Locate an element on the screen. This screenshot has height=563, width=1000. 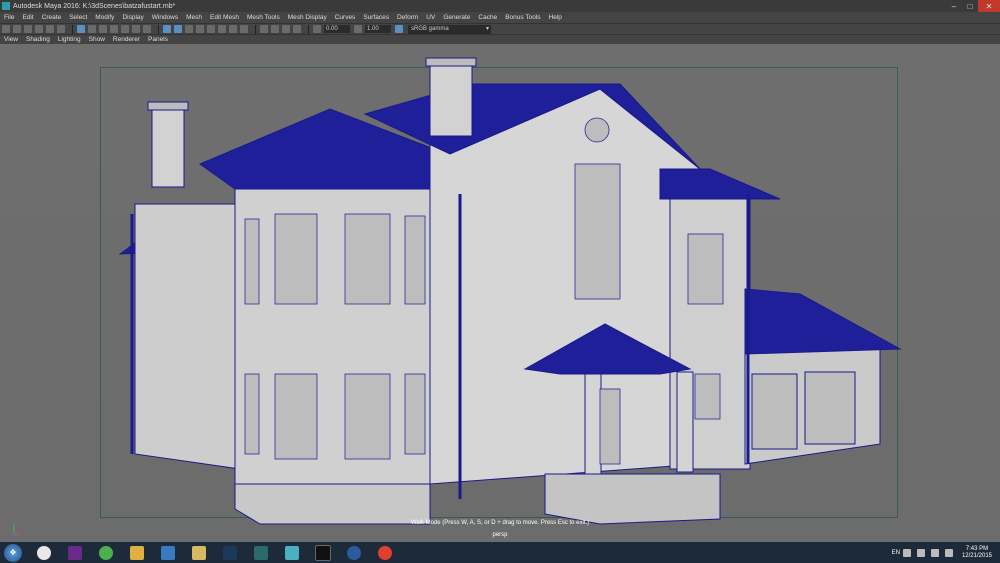
wireframe-icon is located at coordinates (167, 29).